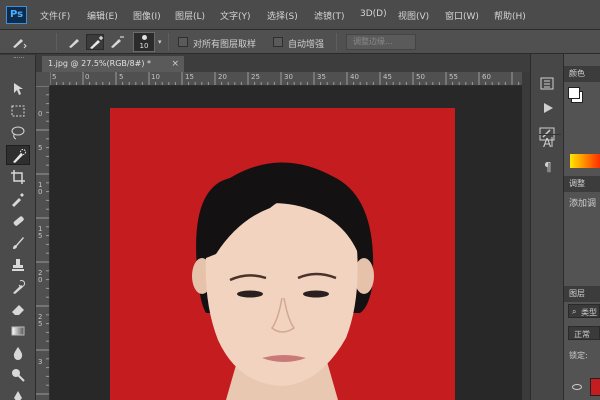  I want to click on layer-kind-label: 类型, so click(589, 312).